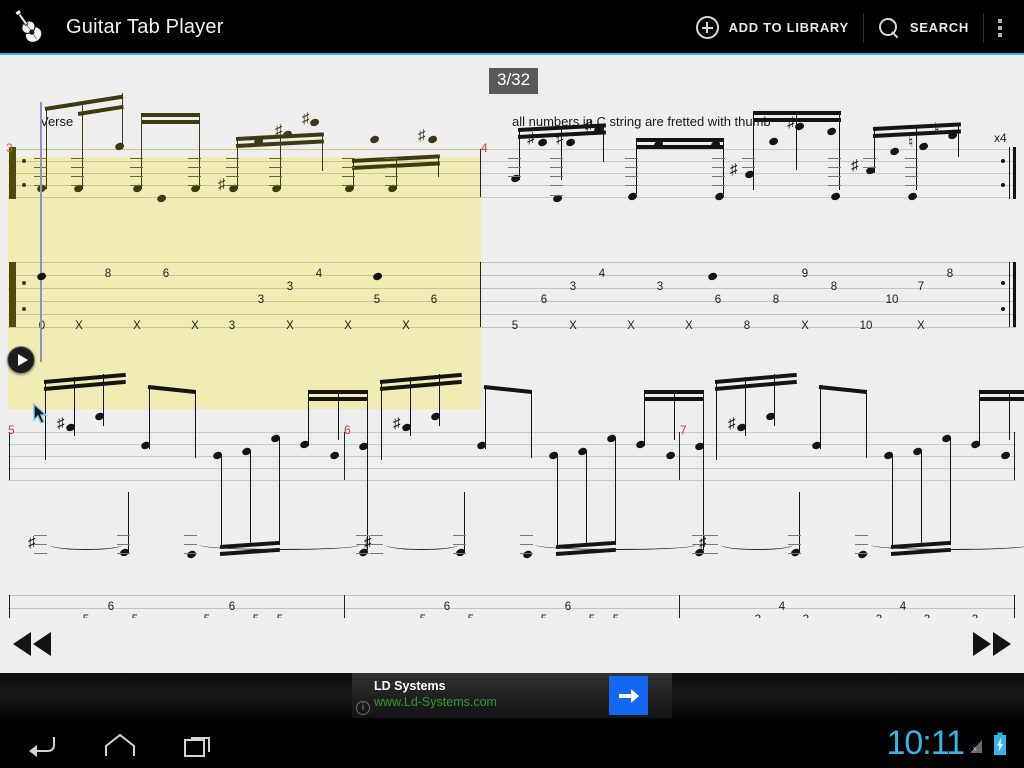 This screenshot has height=768, width=1024. I want to click on ad-area: i LD Systems www.Ld-Systems.com, so click(512, 696).